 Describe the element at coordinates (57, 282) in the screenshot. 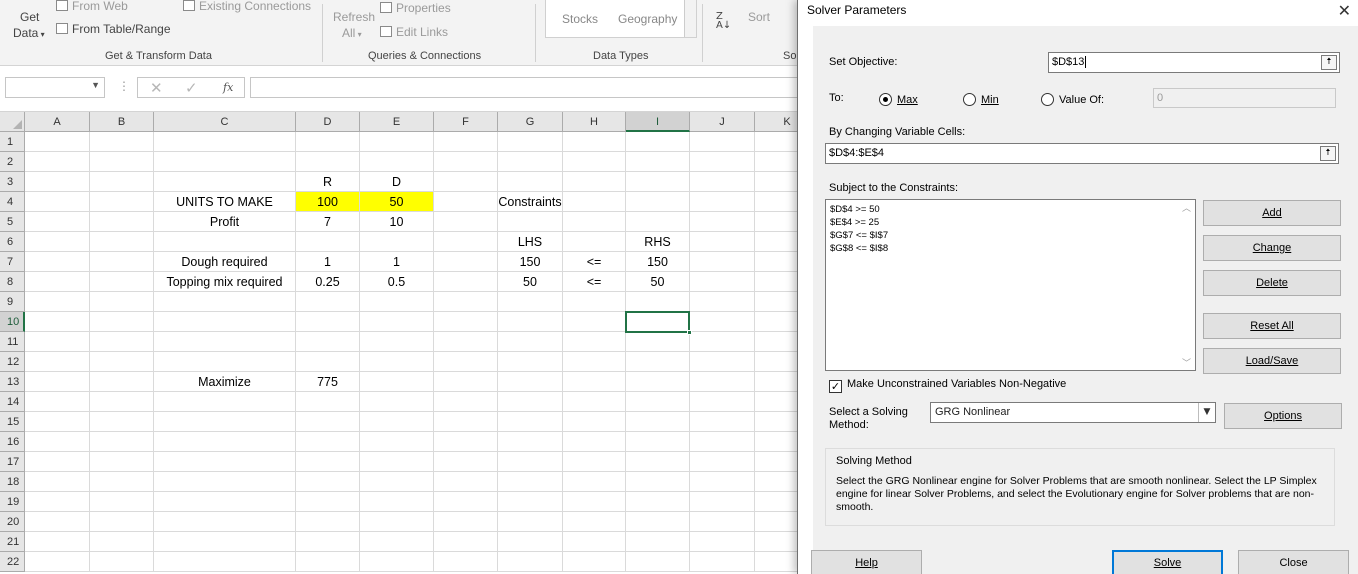

I see `cell-a8` at that location.